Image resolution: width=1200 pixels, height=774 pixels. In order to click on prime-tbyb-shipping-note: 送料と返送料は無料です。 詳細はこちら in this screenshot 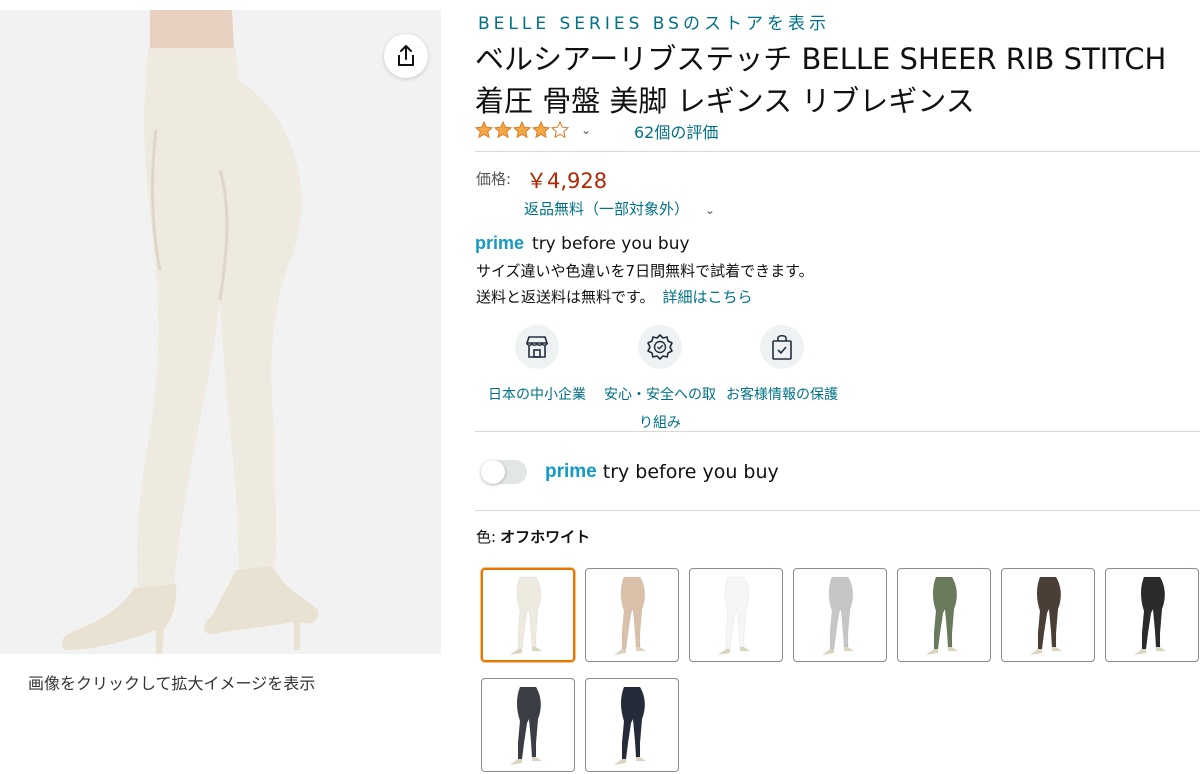, I will do `click(614, 296)`.